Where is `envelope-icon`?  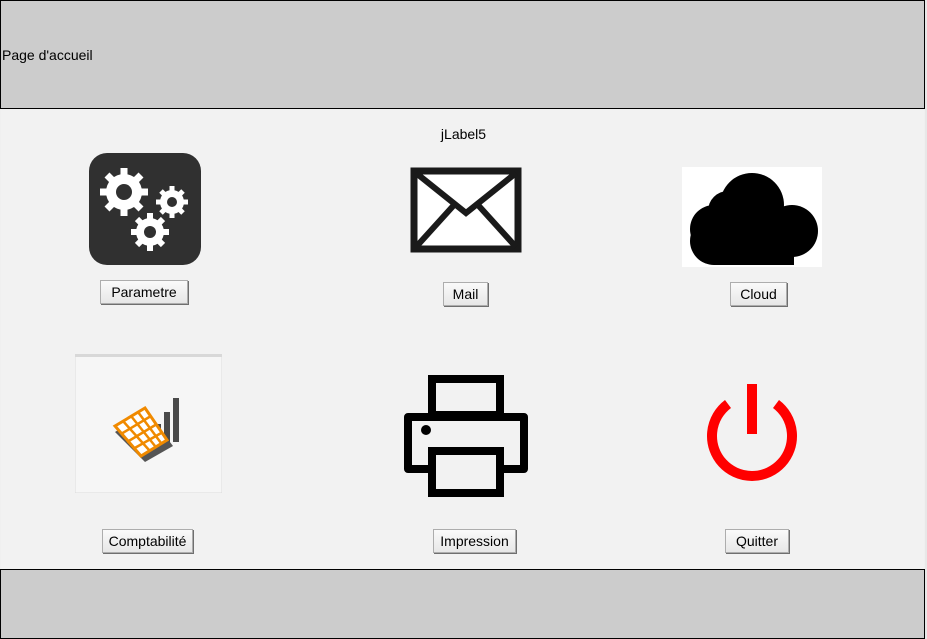 envelope-icon is located at coordinates (466, 210).